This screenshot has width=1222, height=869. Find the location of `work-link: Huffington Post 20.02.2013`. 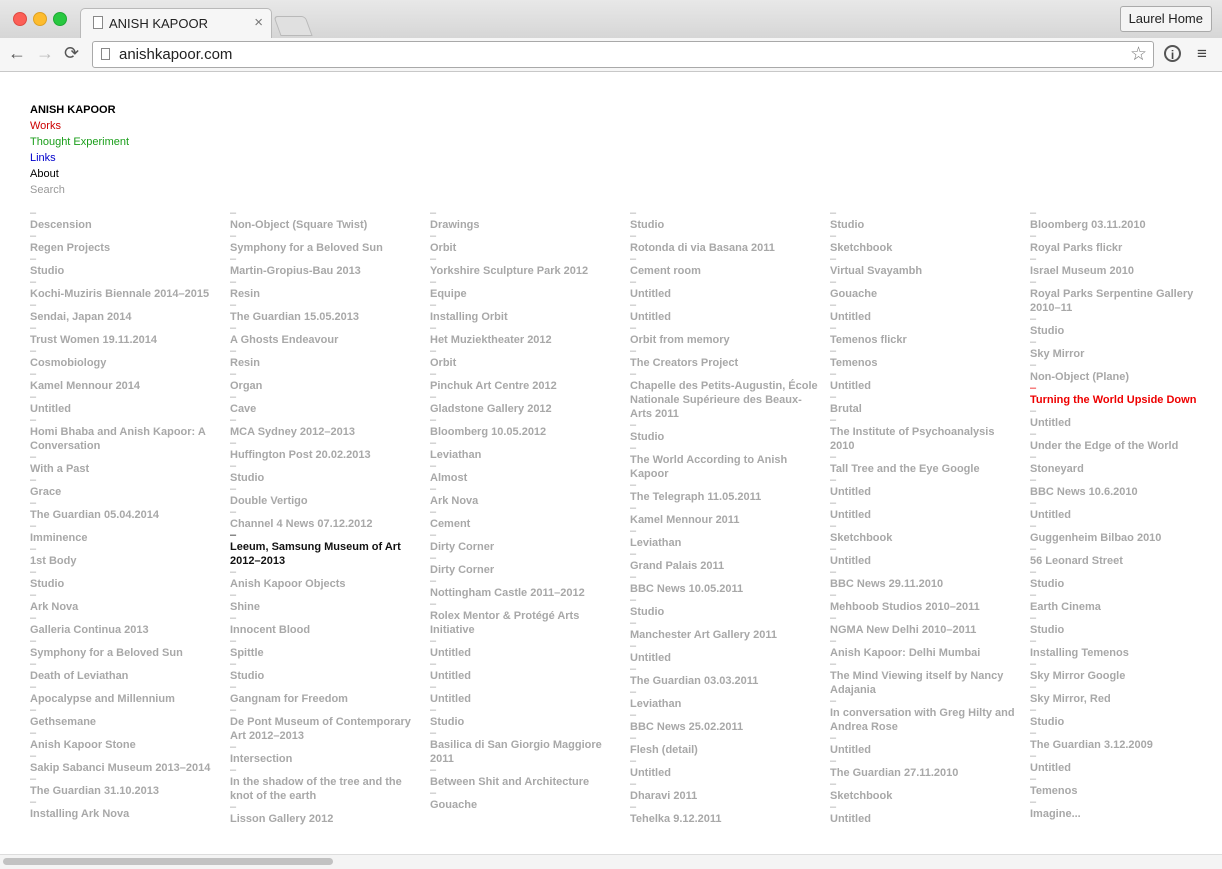

work-link: Huffington Post 20.02.2013 is located at coordinates (325, 455).